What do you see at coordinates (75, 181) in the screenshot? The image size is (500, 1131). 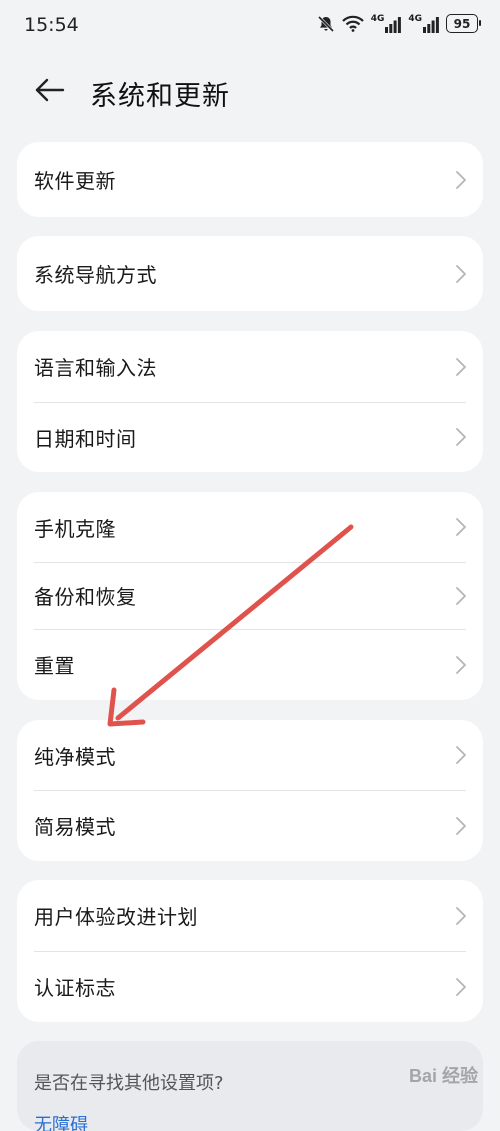 I see `menu-item-label: 软件更新` at bounding box center [75, 181].